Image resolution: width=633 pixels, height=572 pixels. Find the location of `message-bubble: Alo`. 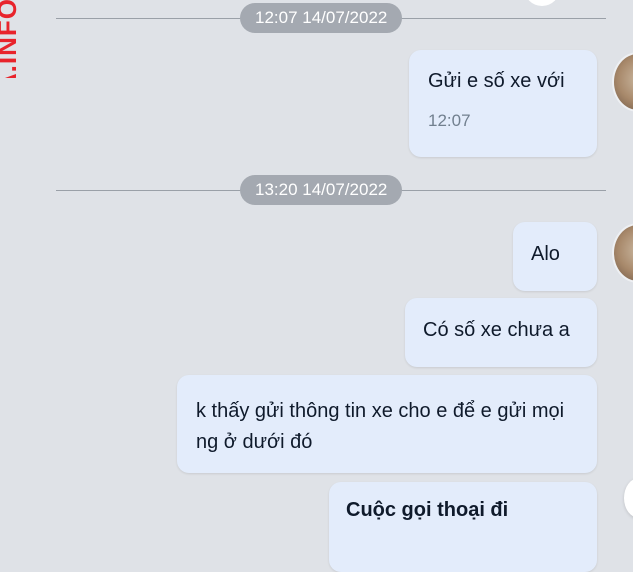

message-bubble: Alo is located at coordinates (555, 256).